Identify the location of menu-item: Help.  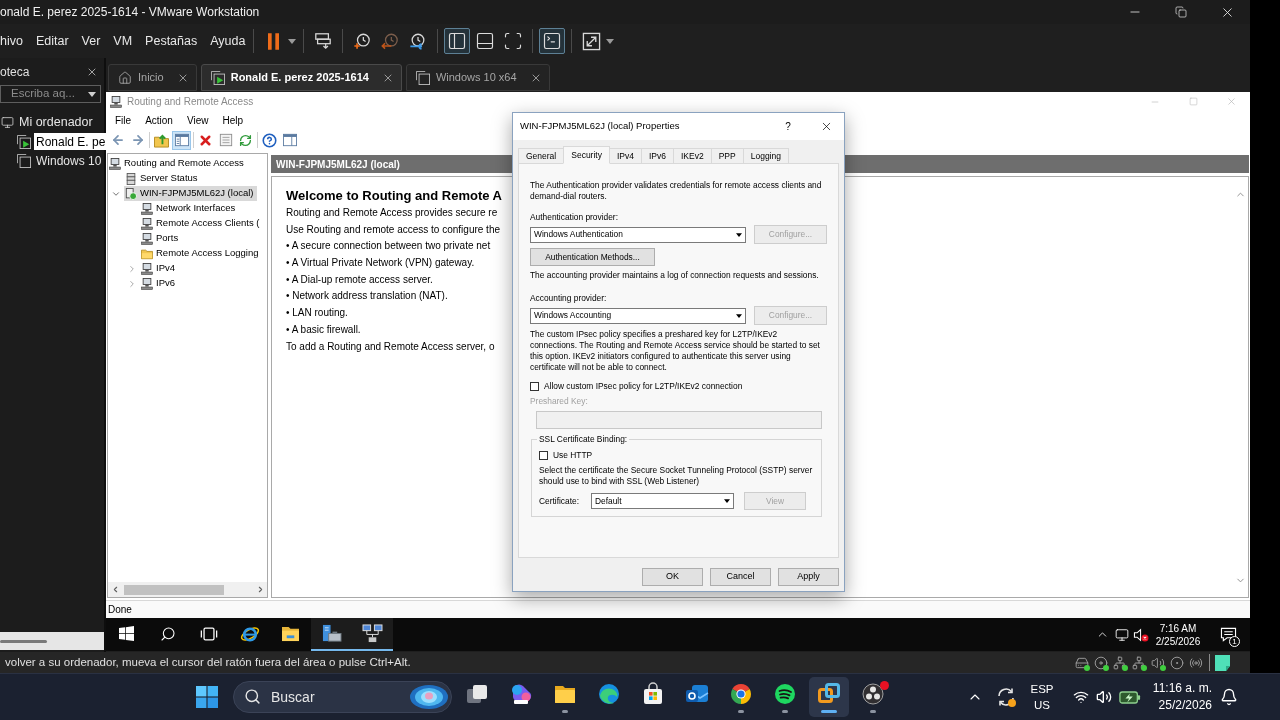
(232, 120).